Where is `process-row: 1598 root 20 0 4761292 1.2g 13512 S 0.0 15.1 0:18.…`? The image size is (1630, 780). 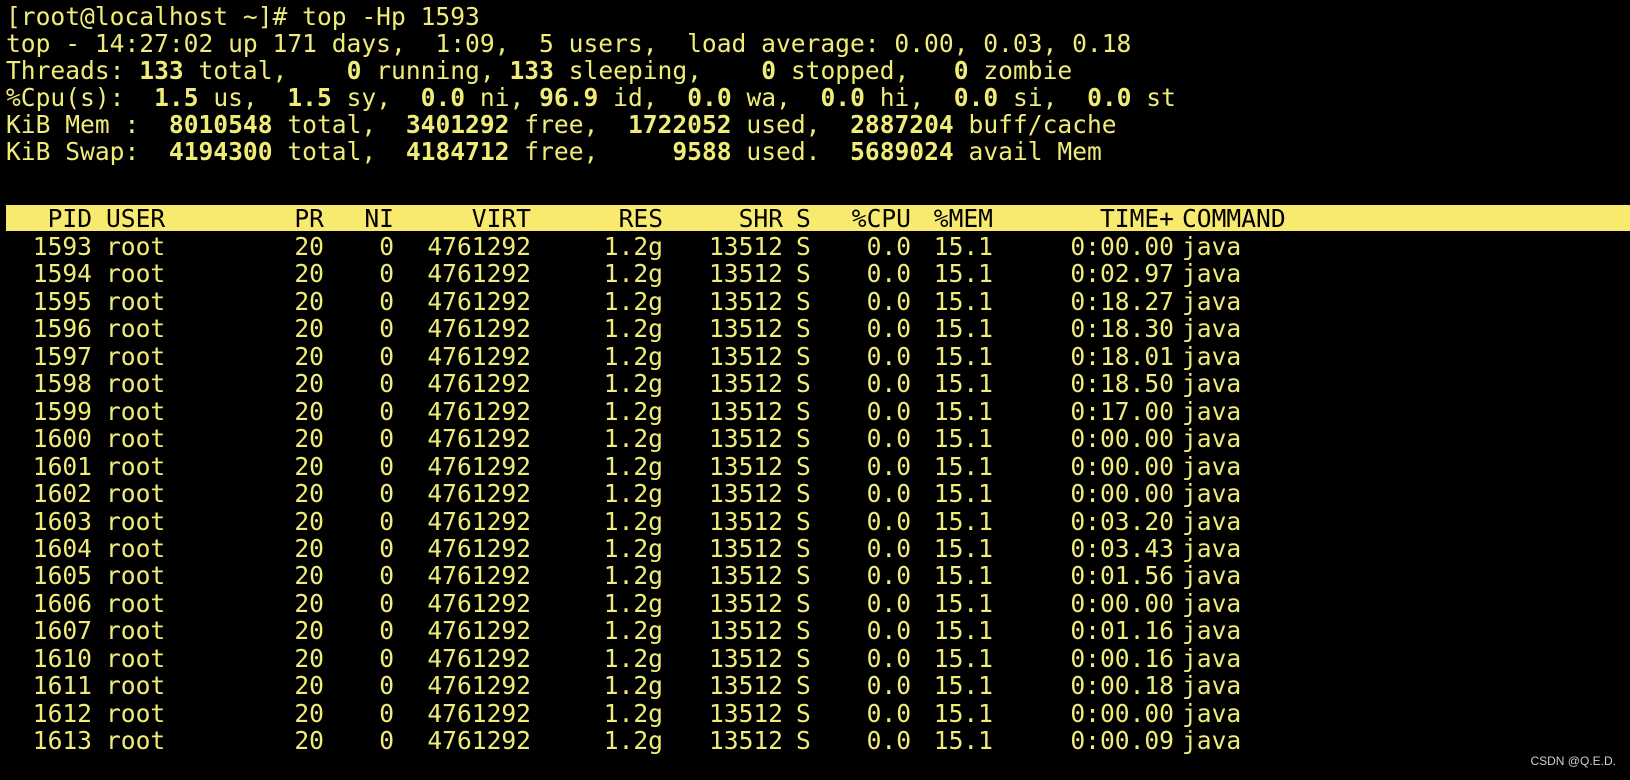
process-row: 1598 root 20 0 4761292 1.2g 13512 S 0.0 15.1 0:18.… is located at coordinates (818, 384).